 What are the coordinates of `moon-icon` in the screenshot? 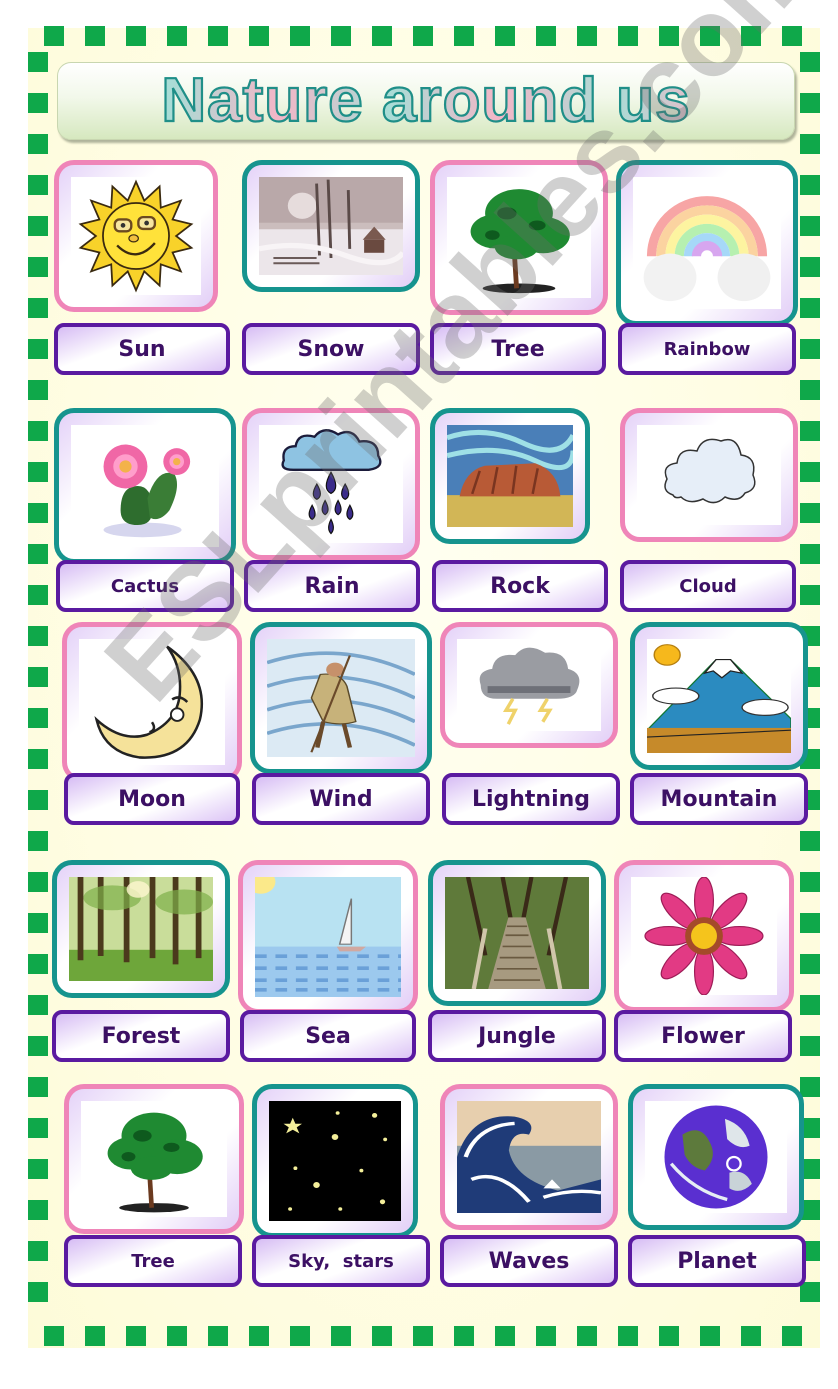 It's located at (152, 702).